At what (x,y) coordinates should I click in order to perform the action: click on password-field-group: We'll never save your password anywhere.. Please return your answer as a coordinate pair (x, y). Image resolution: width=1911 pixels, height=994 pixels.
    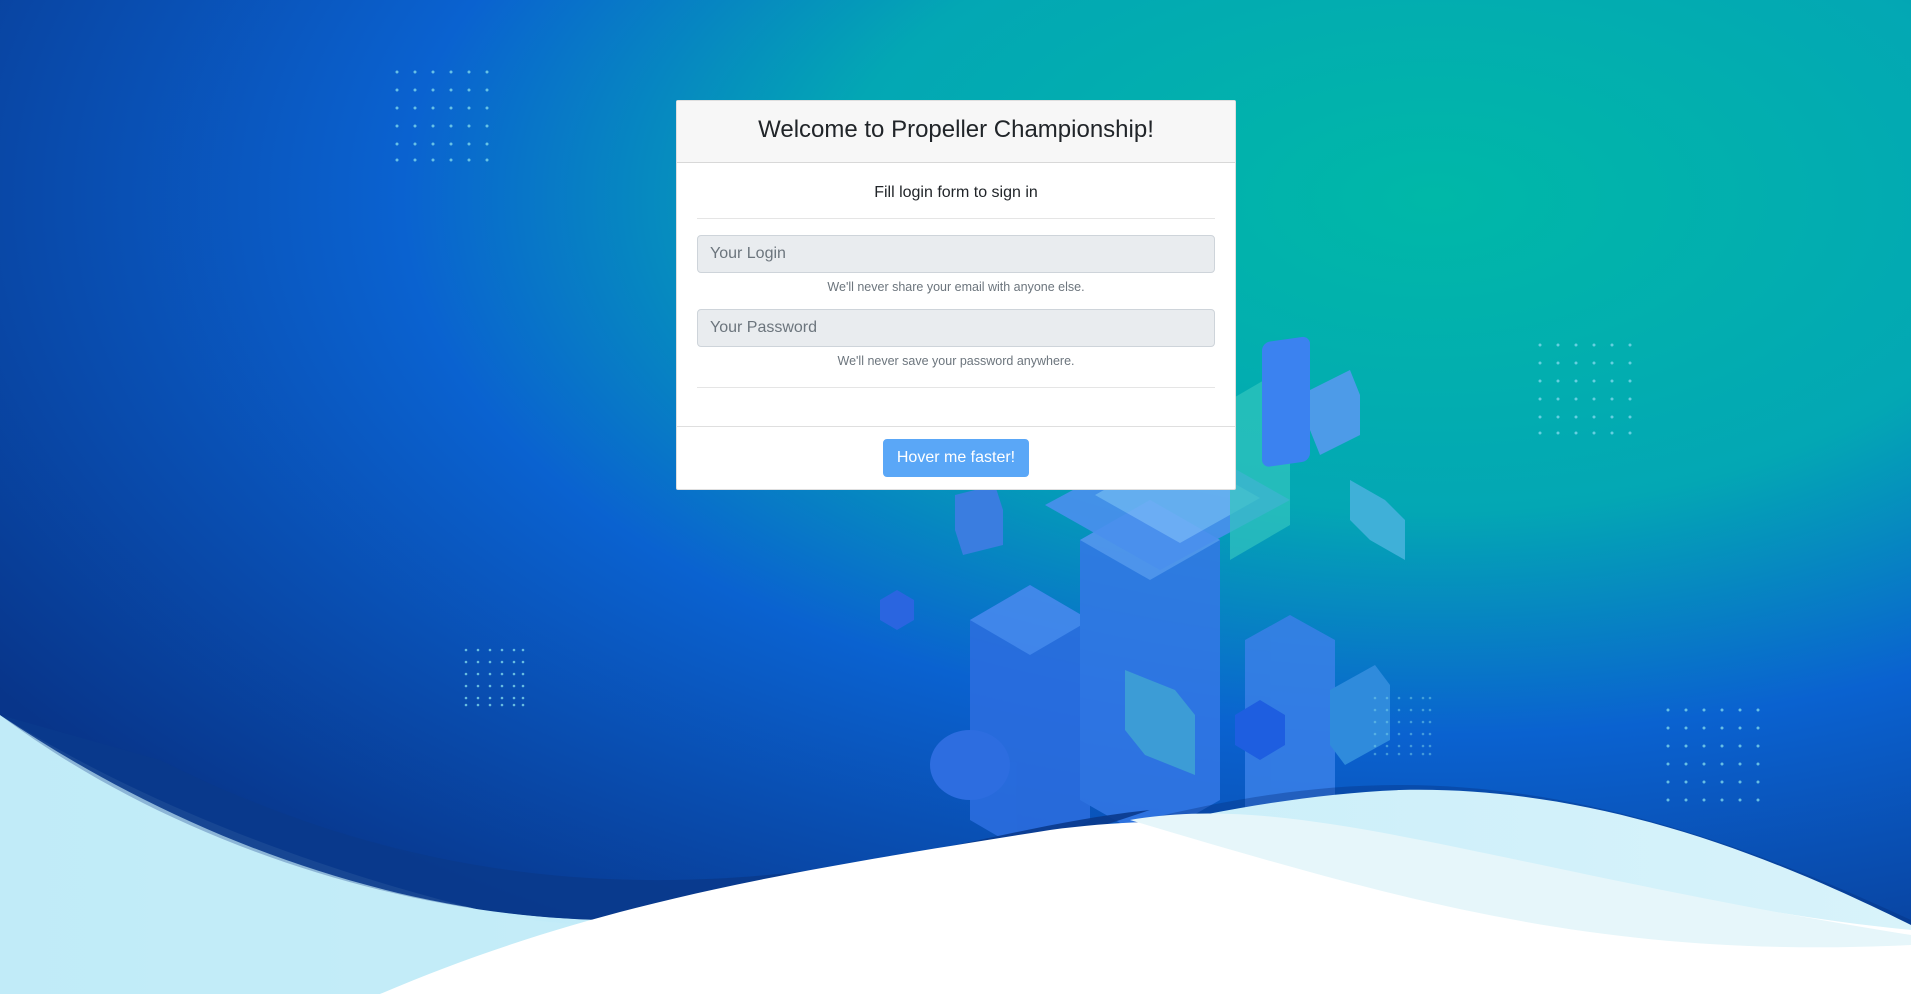
    Looking at the image, I should click on (956, 338).